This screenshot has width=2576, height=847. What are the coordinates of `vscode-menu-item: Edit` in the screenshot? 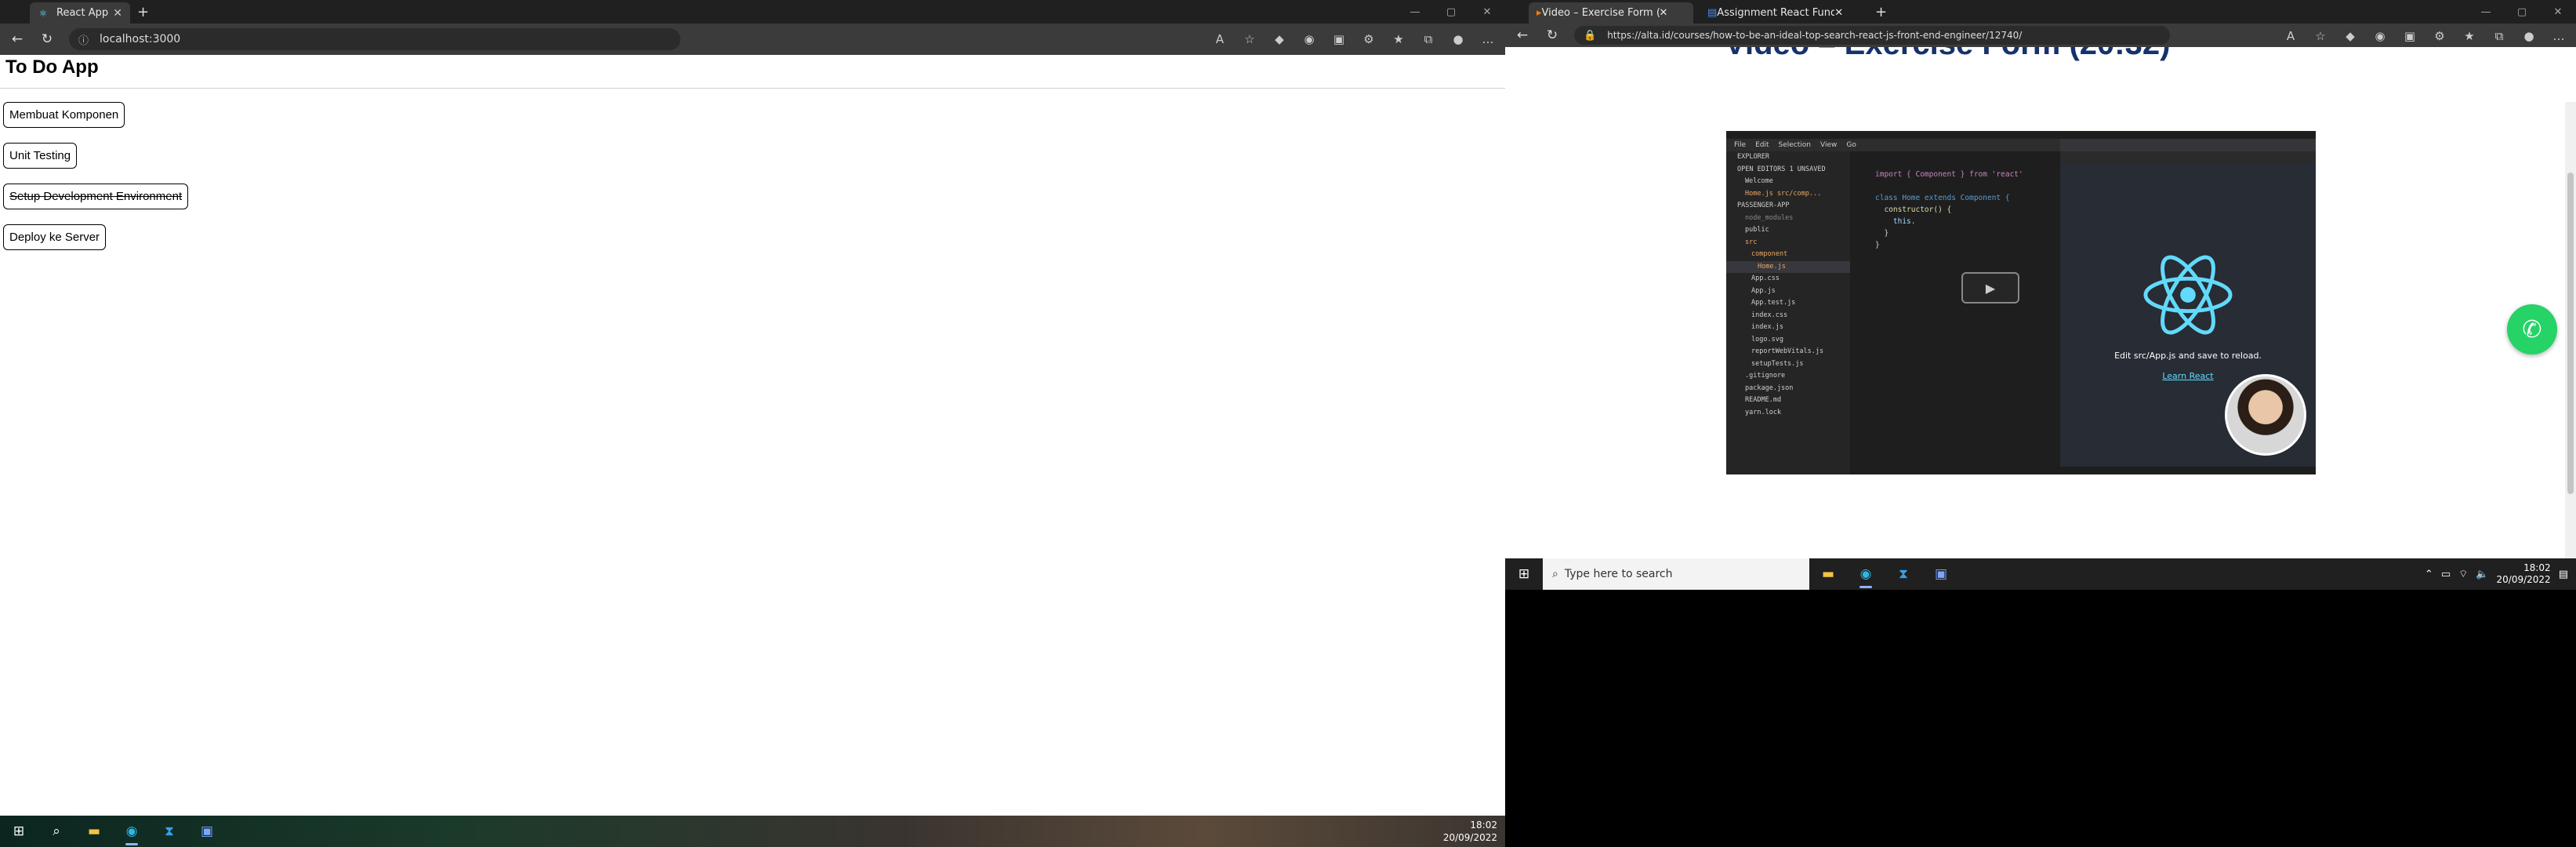 It's located at (1762, 145).